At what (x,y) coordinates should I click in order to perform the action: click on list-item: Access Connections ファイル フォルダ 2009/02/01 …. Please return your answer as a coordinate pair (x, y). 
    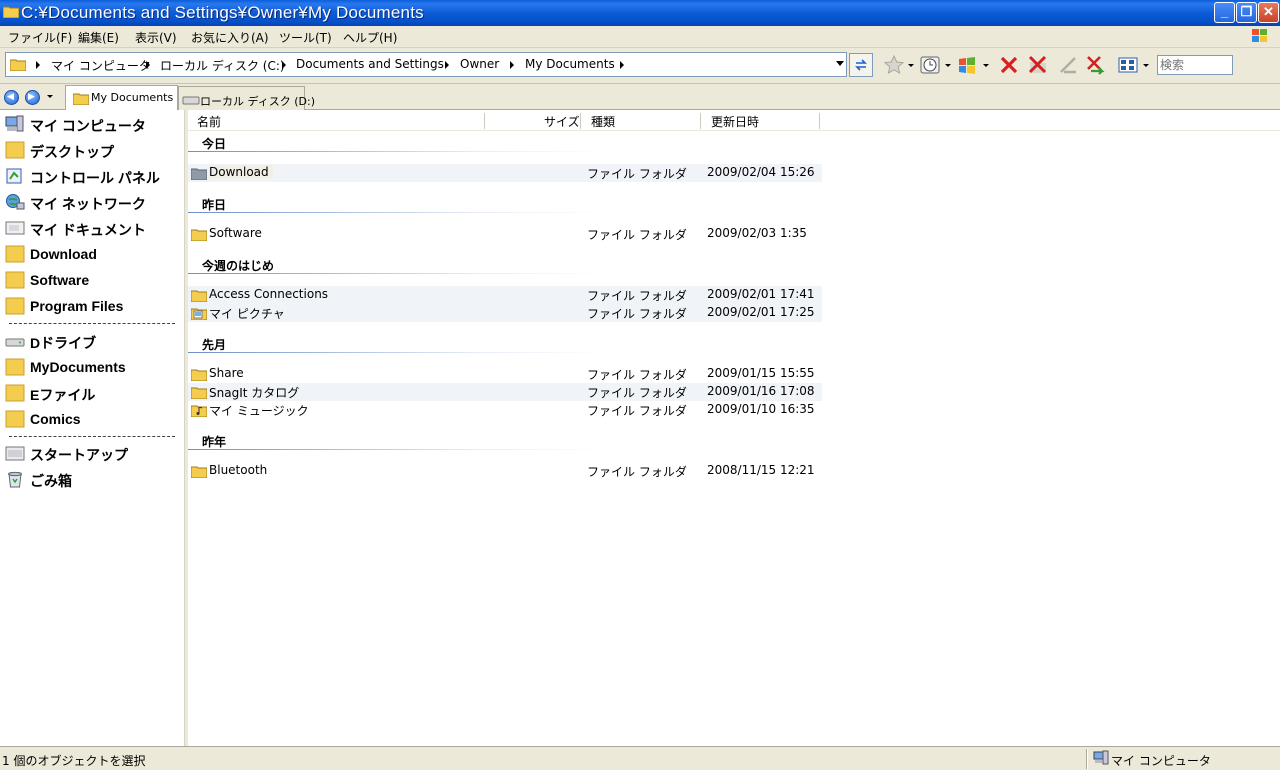
    Looking at the image, I should click on (505, 295).